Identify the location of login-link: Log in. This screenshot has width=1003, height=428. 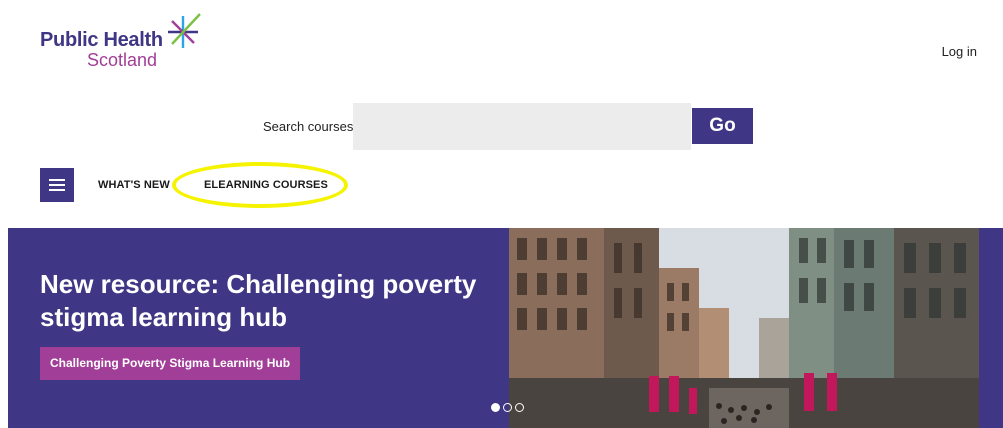
(959, 51).